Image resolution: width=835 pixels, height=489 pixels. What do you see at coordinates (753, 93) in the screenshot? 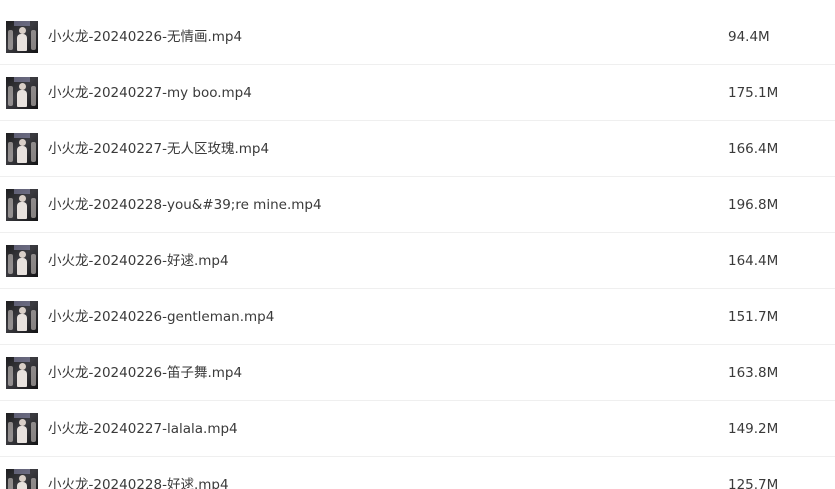
I see `file-size: 175.1M` at bounding box center [753, 93].